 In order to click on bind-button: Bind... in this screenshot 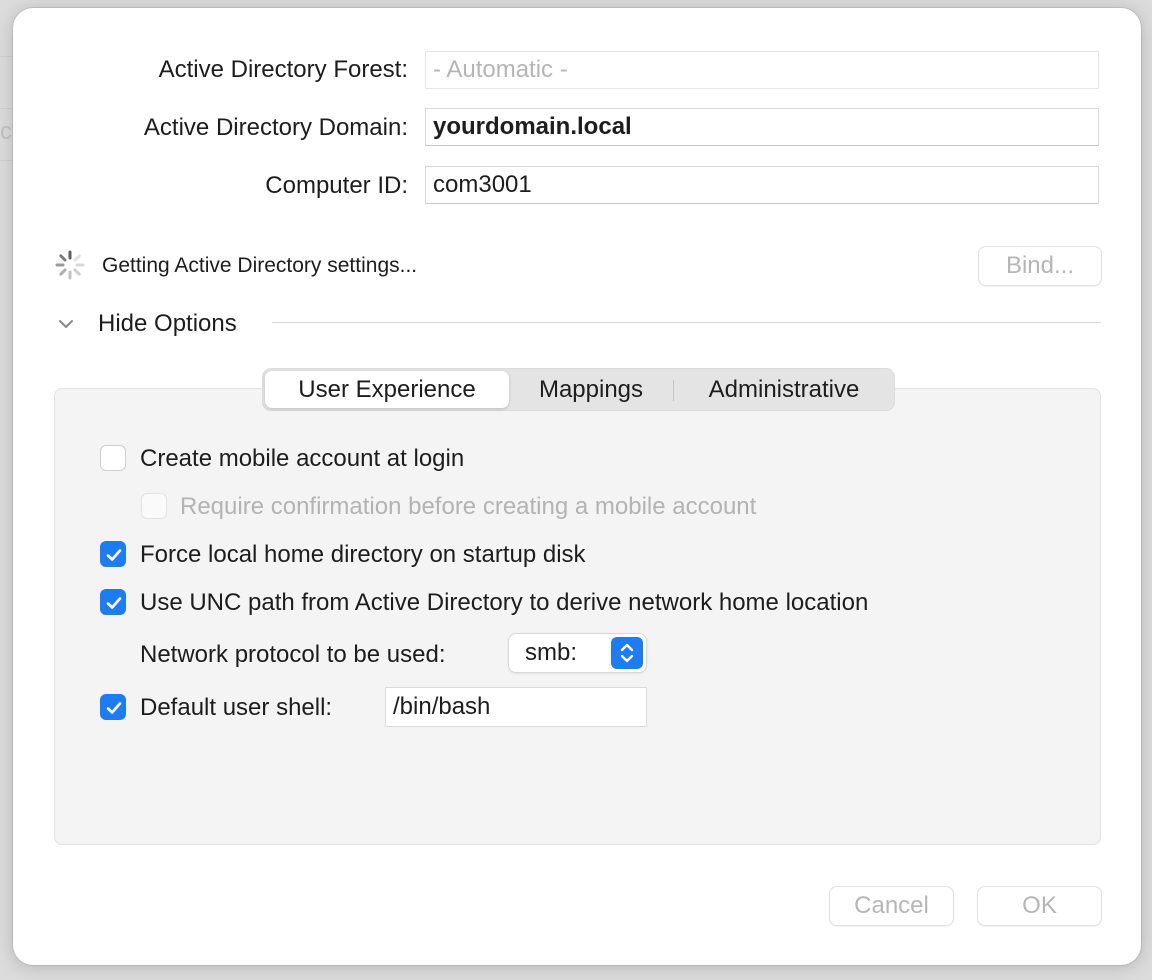, I will do `click(1040, 266)`.